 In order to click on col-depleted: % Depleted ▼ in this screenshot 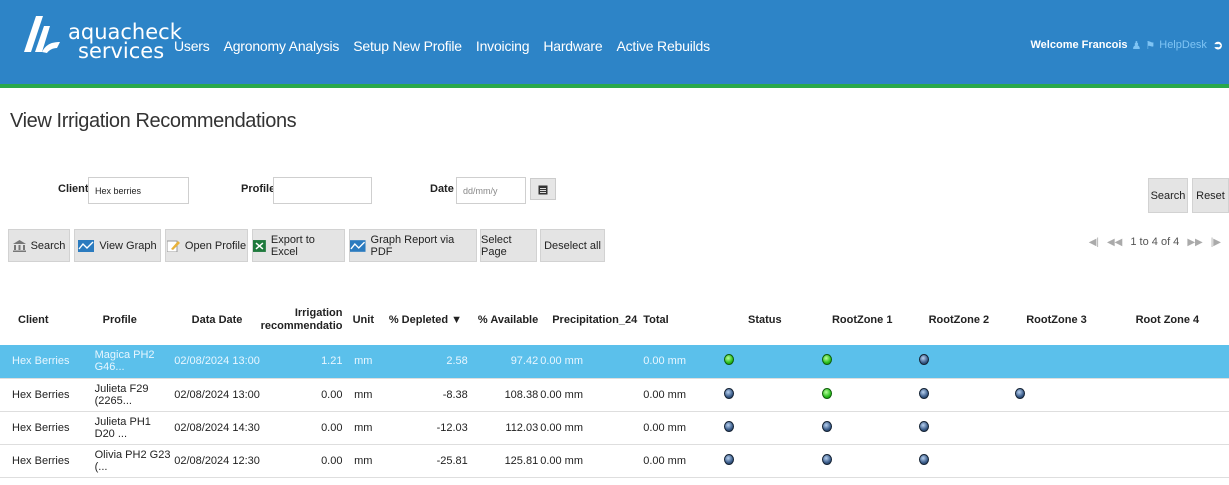, I will do `click(425, 320)`.